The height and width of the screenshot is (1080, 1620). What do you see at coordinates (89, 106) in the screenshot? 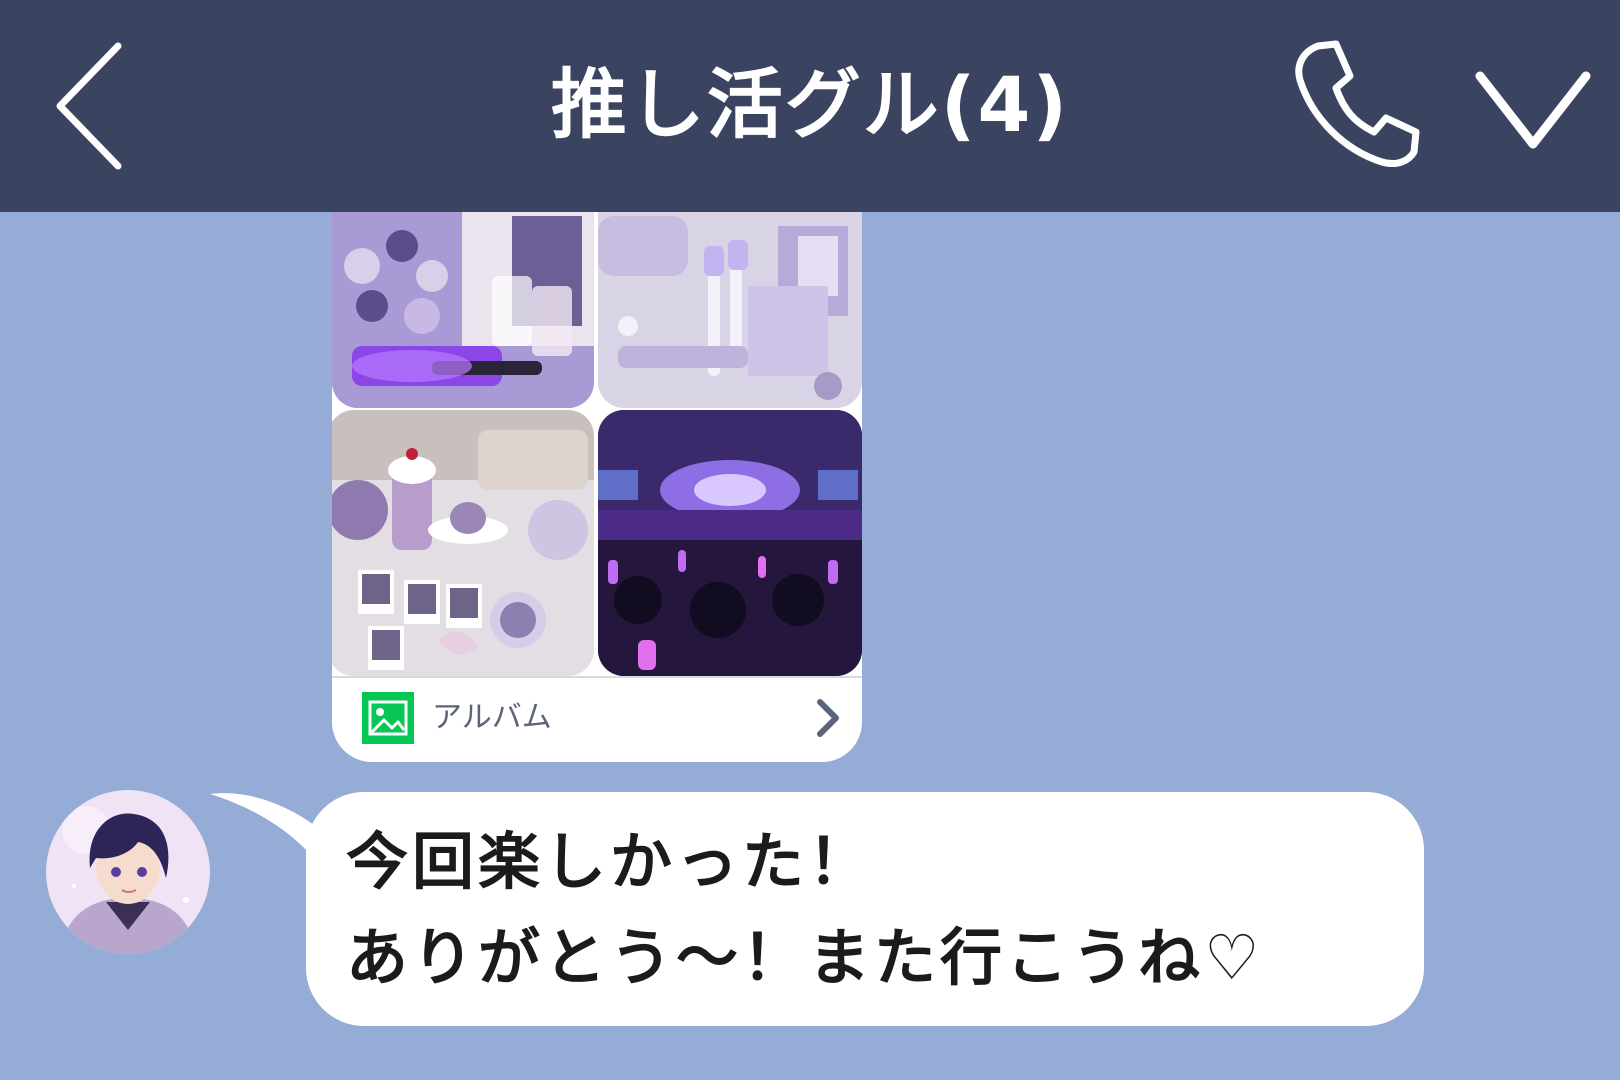
I see `chevron-left-icon` at bounding box center [89, 106].